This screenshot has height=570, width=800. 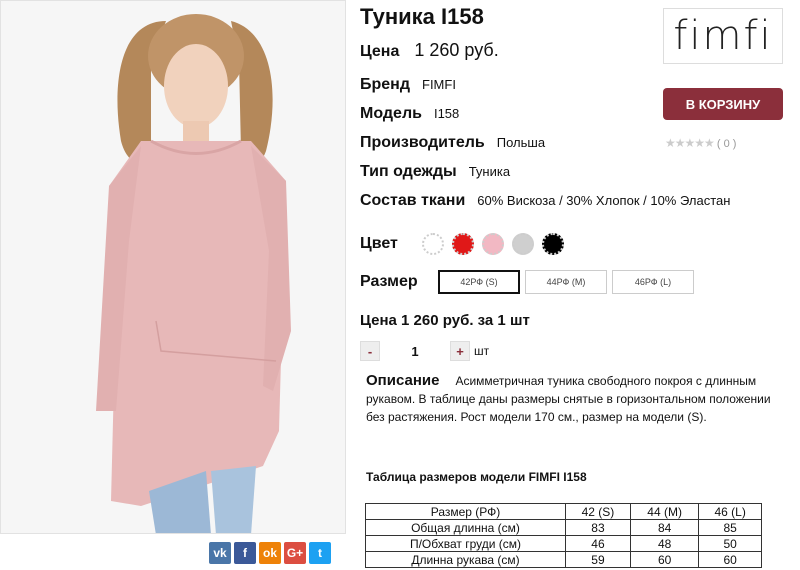 What do you see at coordinates (433, 244) in the screenshot?
I see `color-swatch-white` at bounding box center [433, 244].